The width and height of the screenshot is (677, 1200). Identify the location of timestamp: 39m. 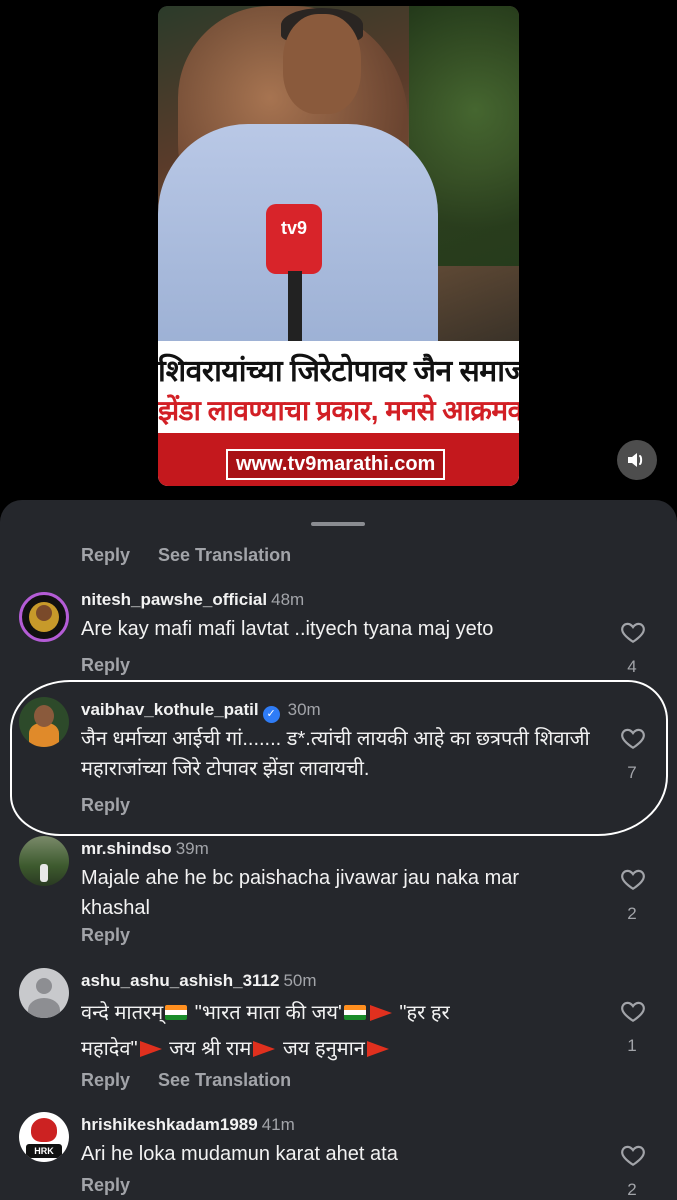
(192, 848).